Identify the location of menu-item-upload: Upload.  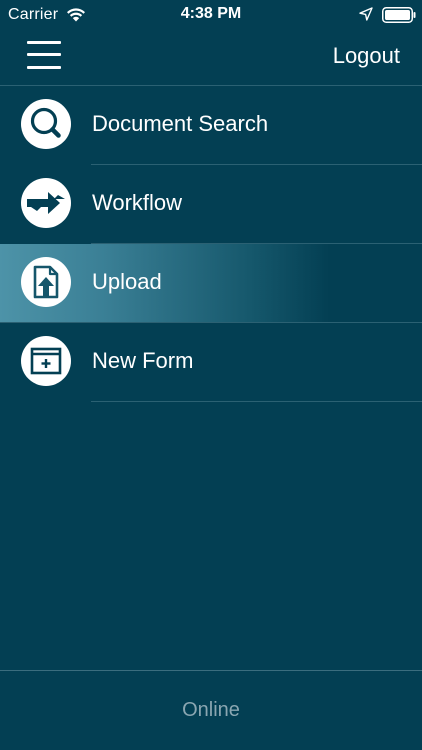
(211, 283).